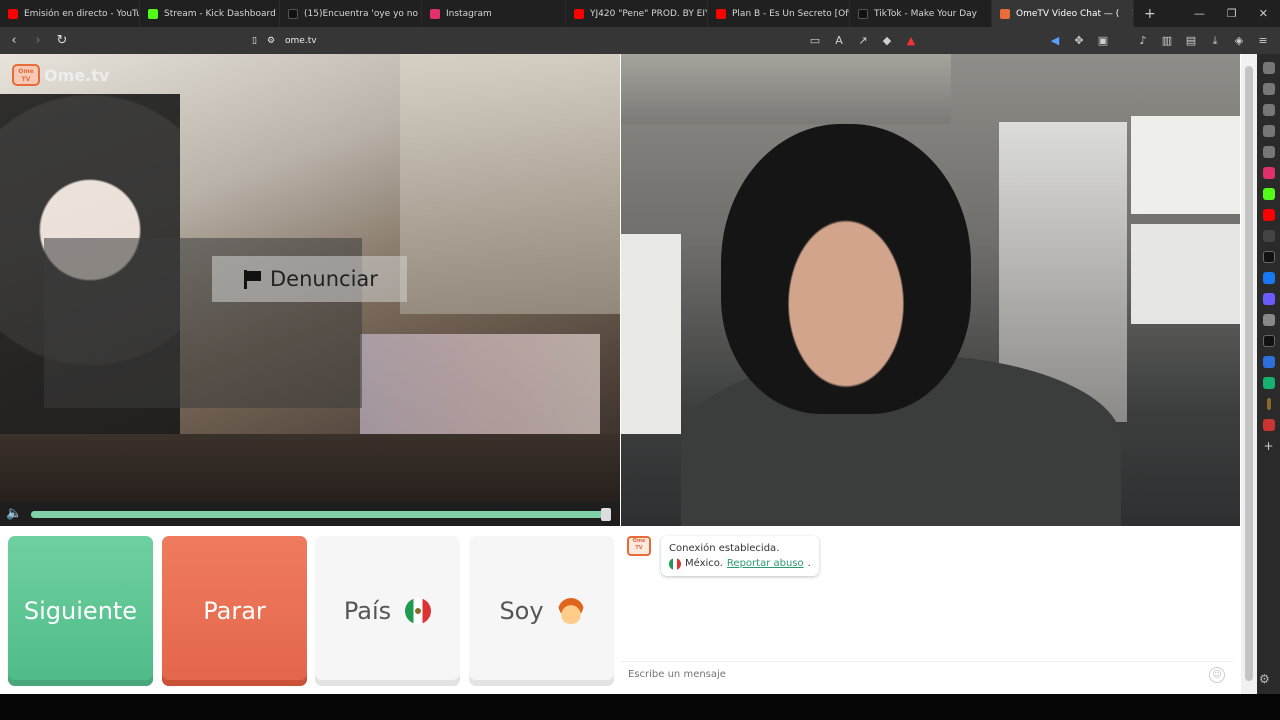 This screenshot has width=1280, height=720. I want to click on volume-knob, so click(606, 514).